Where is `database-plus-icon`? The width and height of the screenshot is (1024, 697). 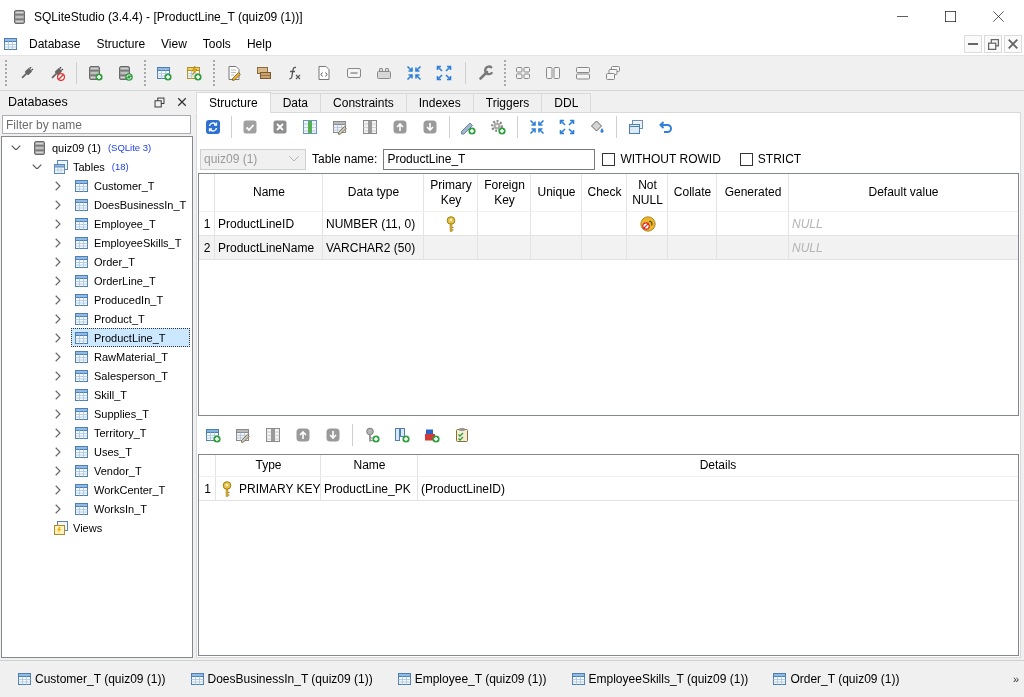
database-plus-icon is located at coordinates (95, 73).